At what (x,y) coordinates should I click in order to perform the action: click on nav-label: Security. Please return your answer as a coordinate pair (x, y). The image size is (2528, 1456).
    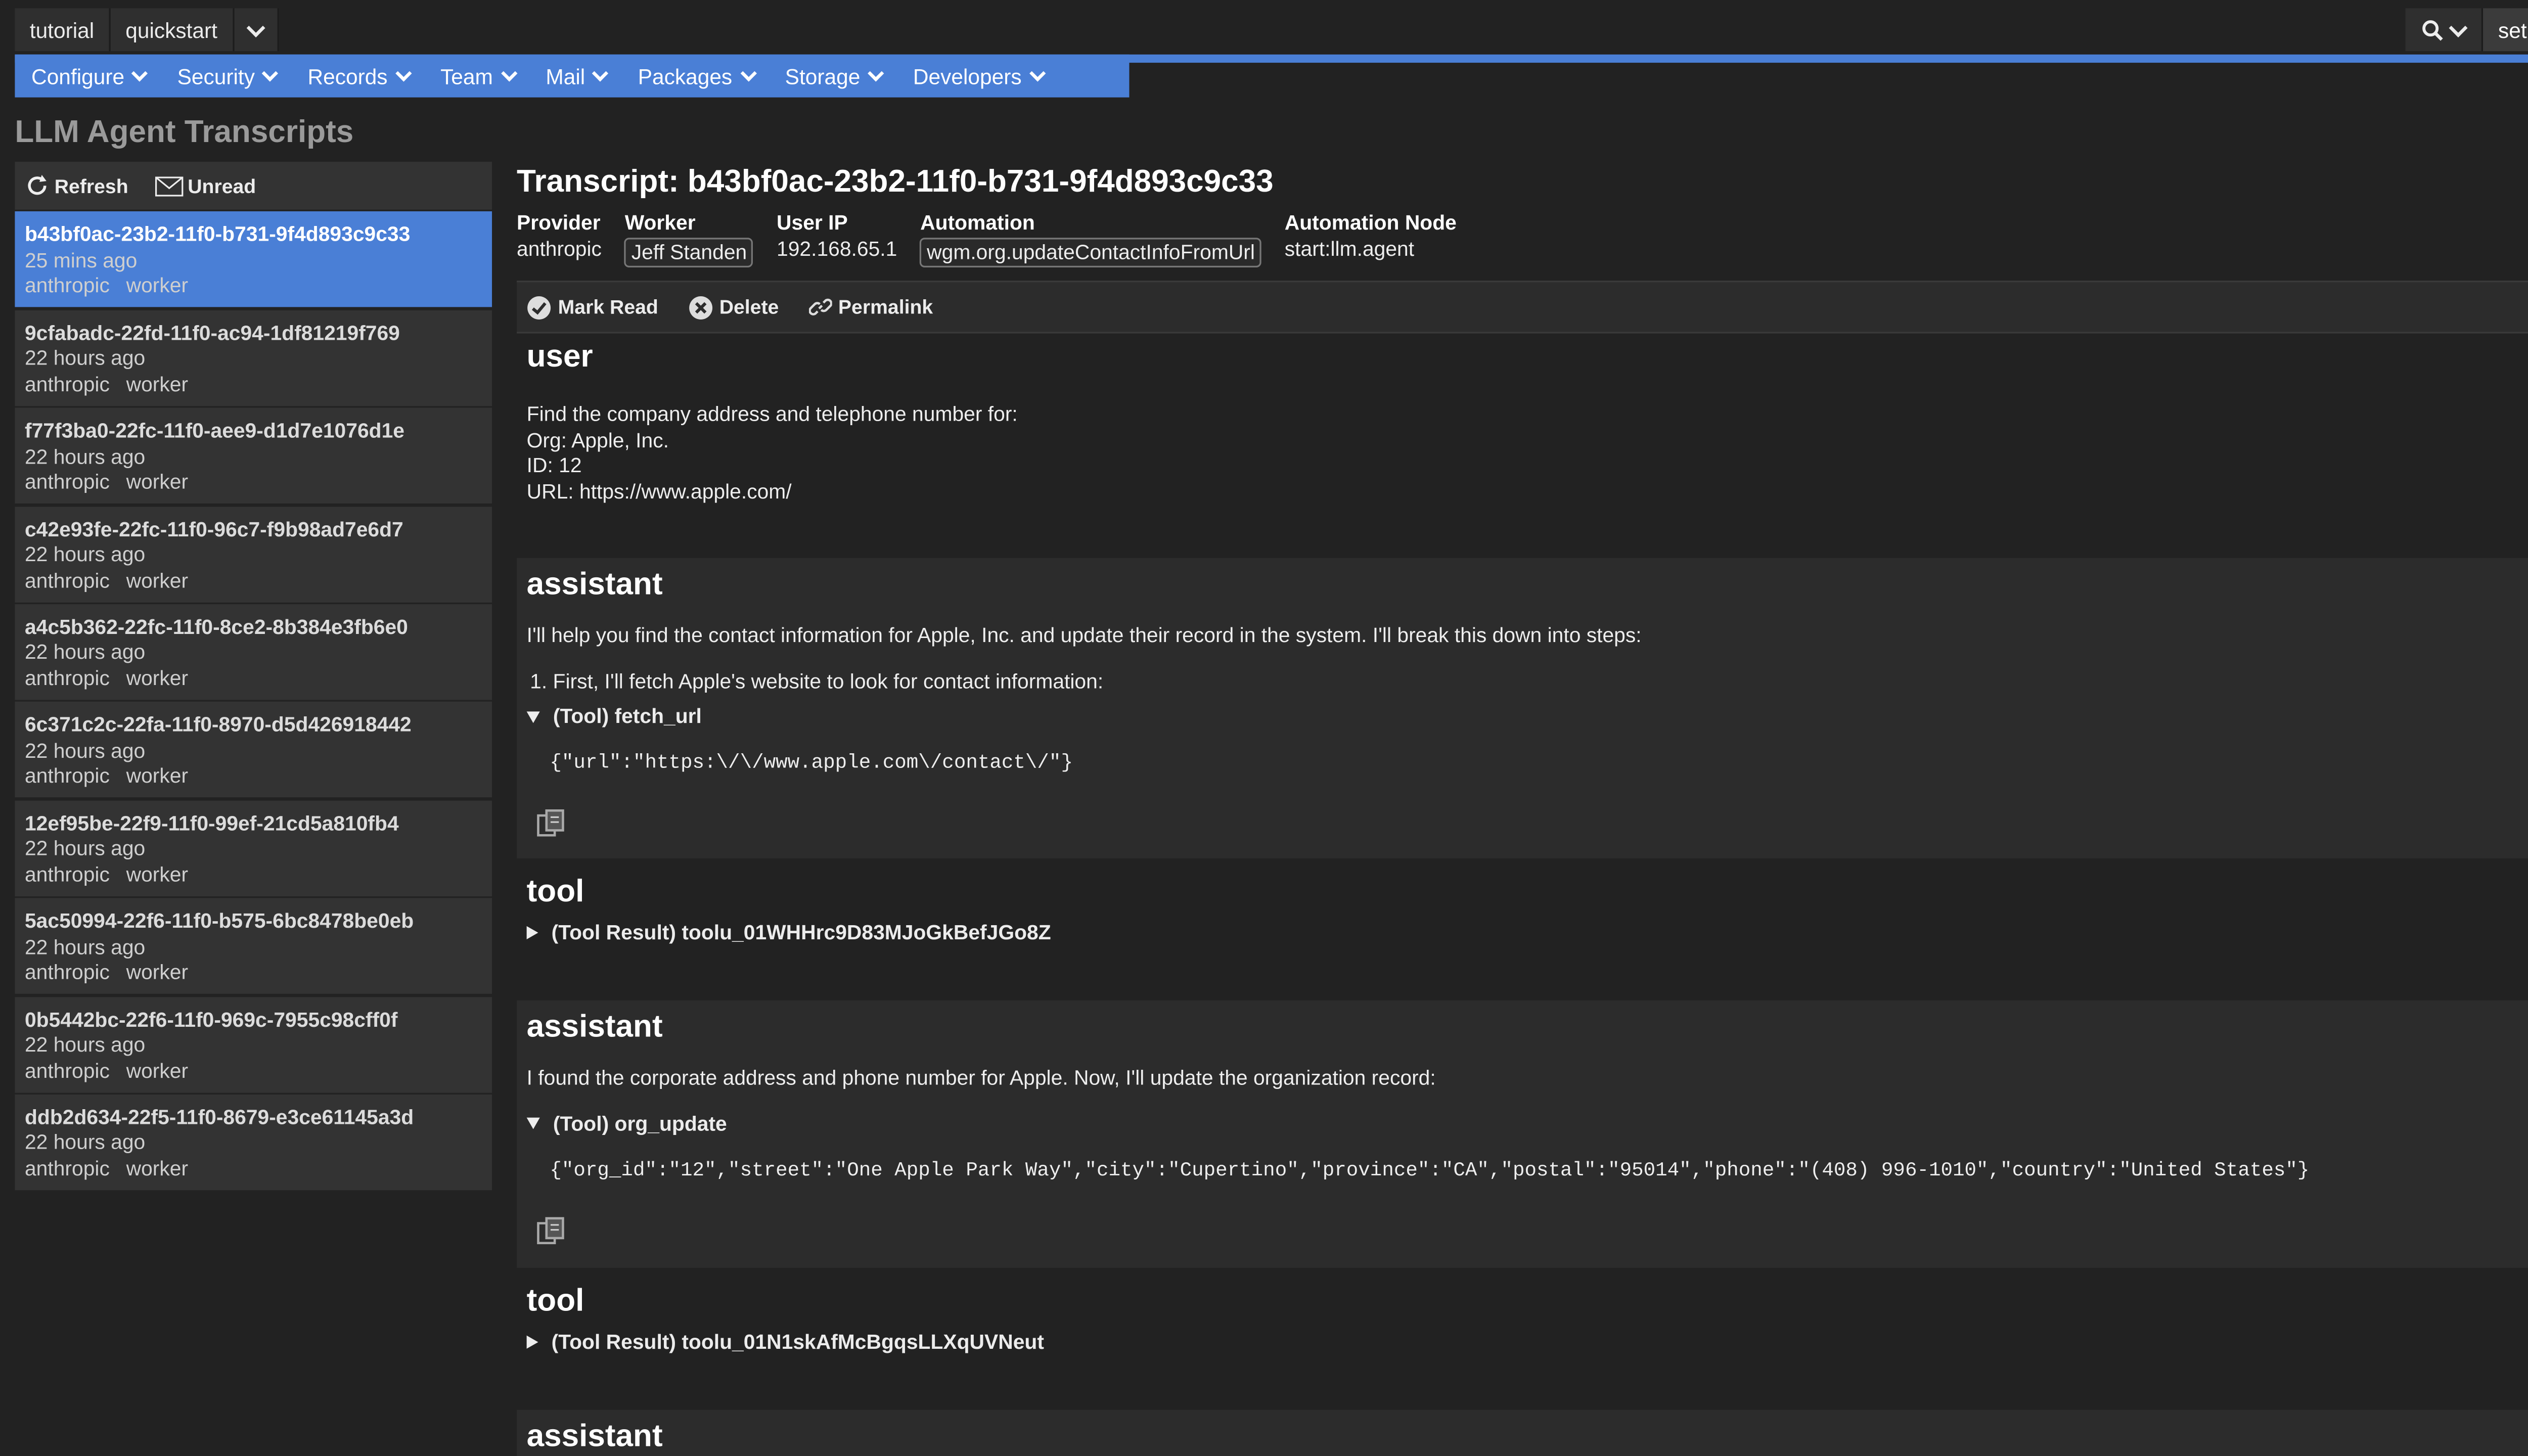
    Looking at the image, I should click on (216, 75).